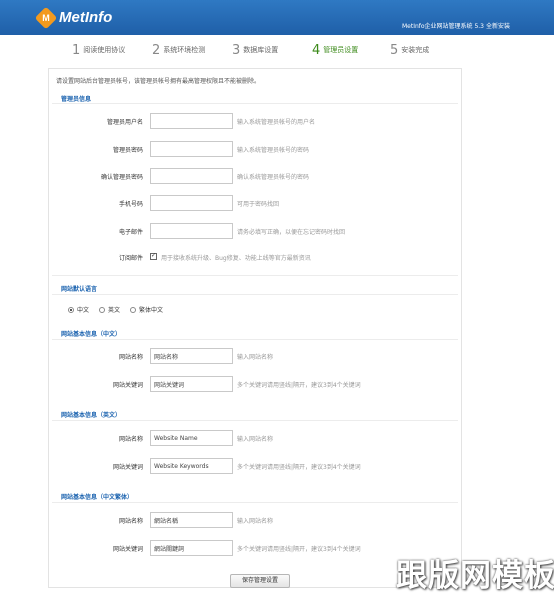  I want to click on subscribe-text: 用于接收系统升级、Bug修复、功能上线等官方最新资讯, so click(236, 258).